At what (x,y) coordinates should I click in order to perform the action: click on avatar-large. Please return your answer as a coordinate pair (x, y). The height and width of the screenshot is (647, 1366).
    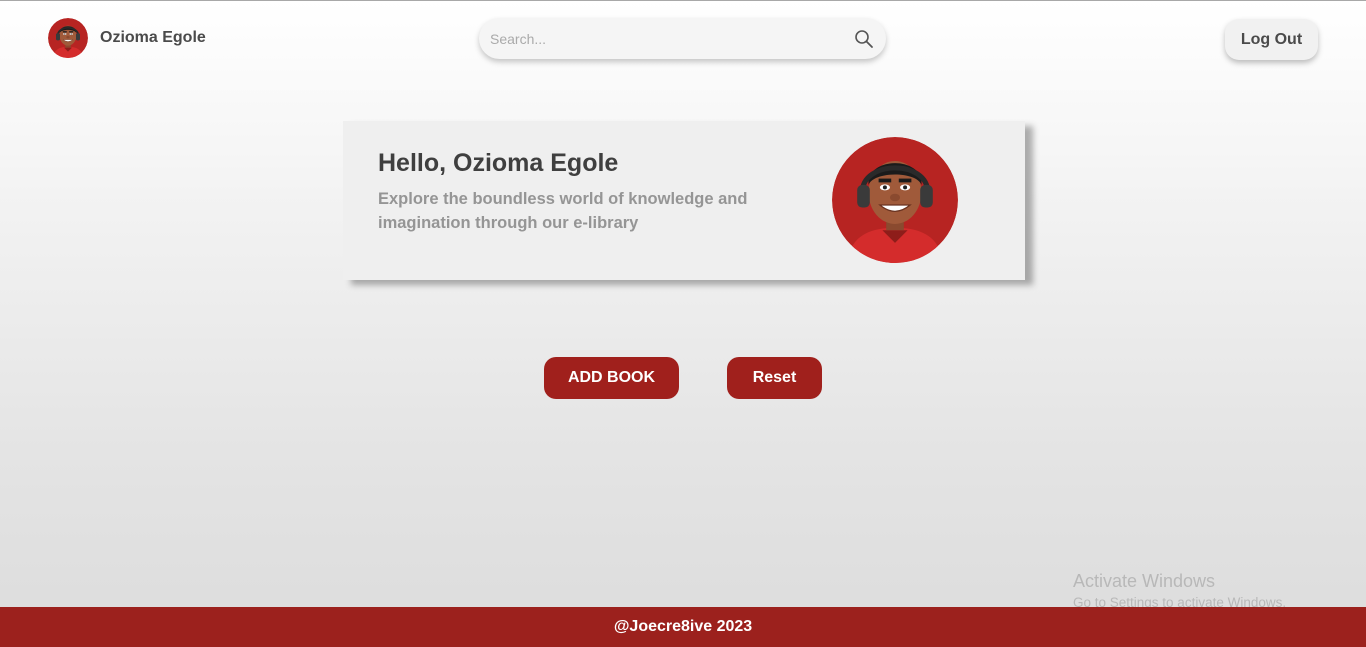
    Looking at the image, I should click on (895, 200).